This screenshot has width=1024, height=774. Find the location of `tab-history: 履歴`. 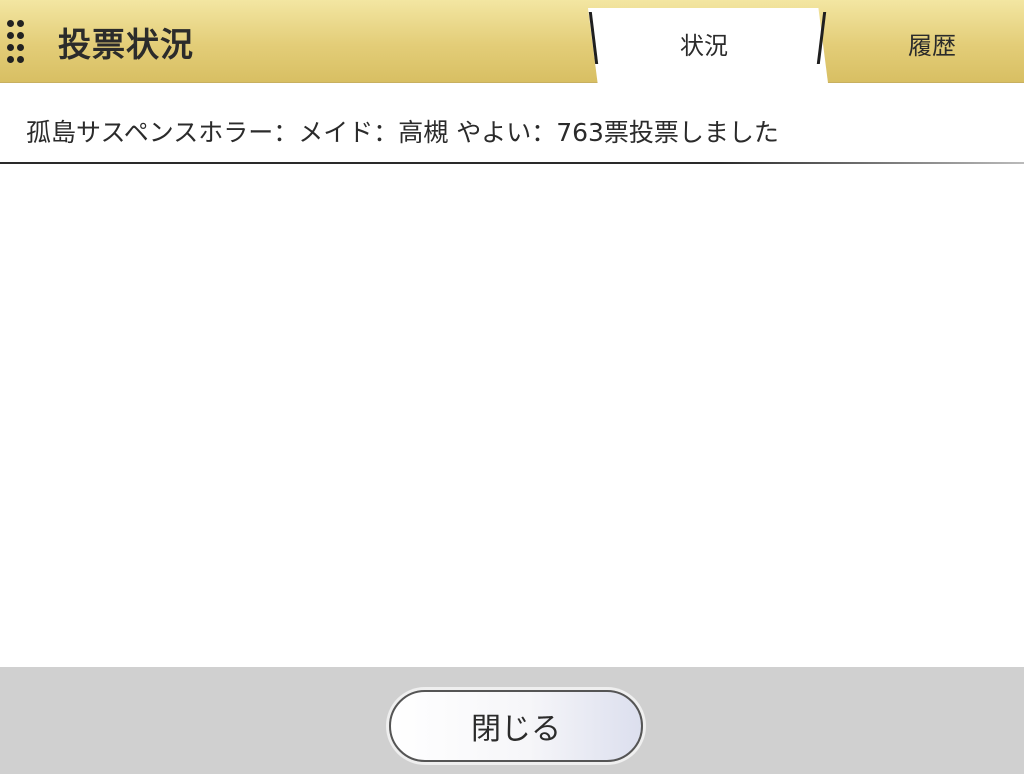

tab-history: 履歴 is located at coordinates (932, 43).